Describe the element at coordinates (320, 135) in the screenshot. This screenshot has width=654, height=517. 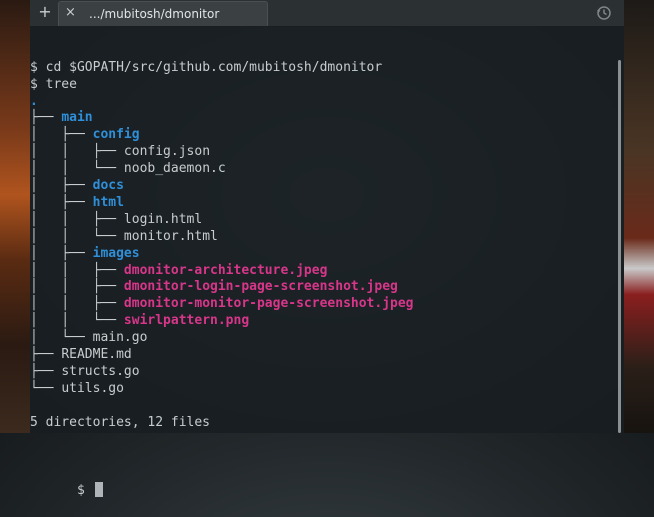
I see `terminal-line: │ ├── config` at that location.